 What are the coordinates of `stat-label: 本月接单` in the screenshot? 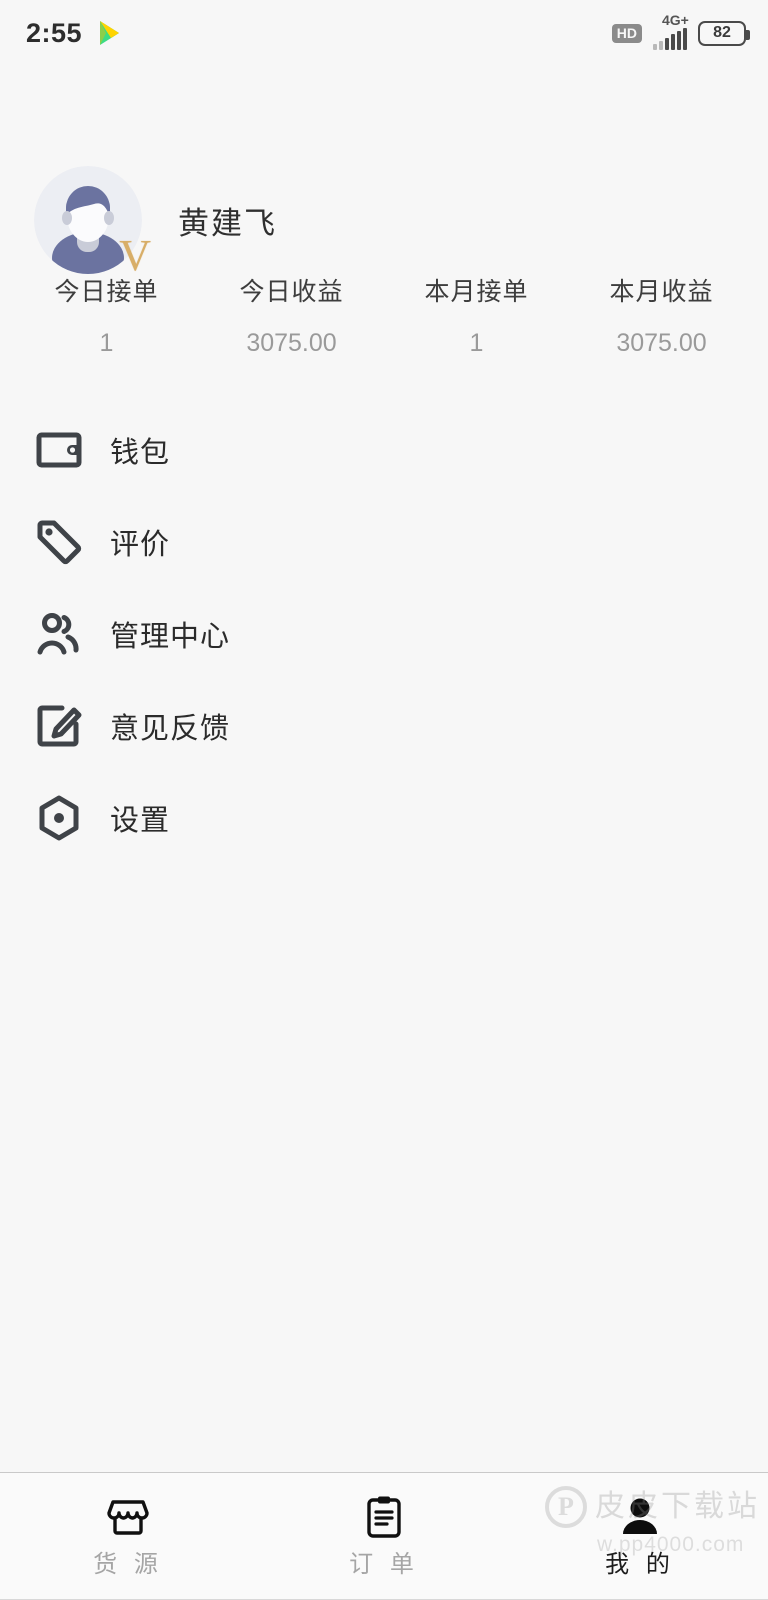 It's located at (476, 292).